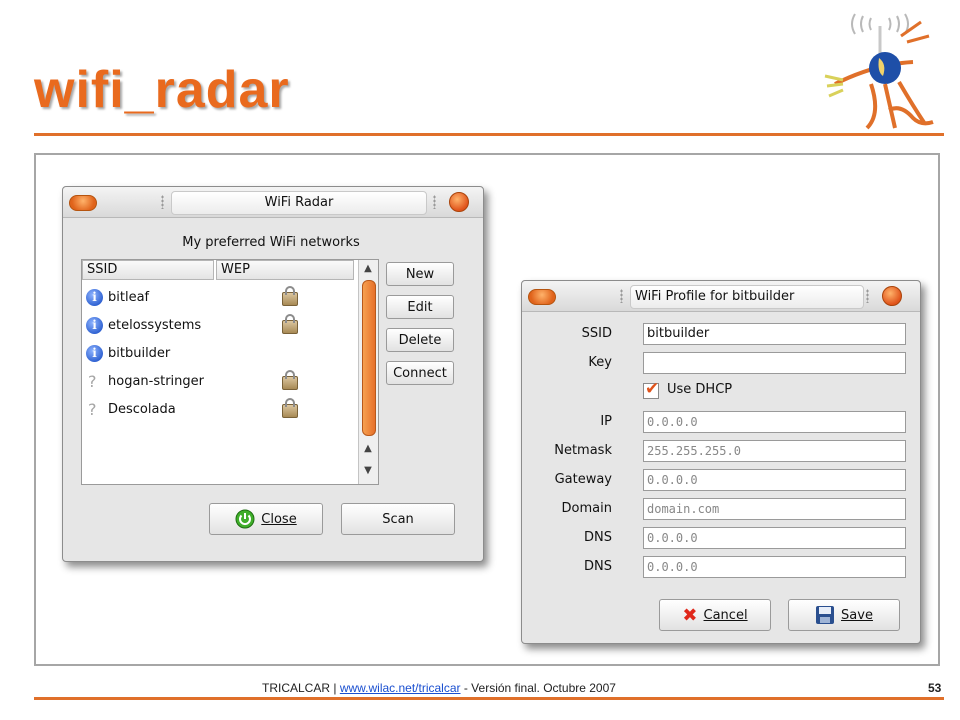 This screenshot has width=960, height=720. Describe the element at coordinates (825, 615) in the screenshot. I see `floppy-disk-icon` at that location.